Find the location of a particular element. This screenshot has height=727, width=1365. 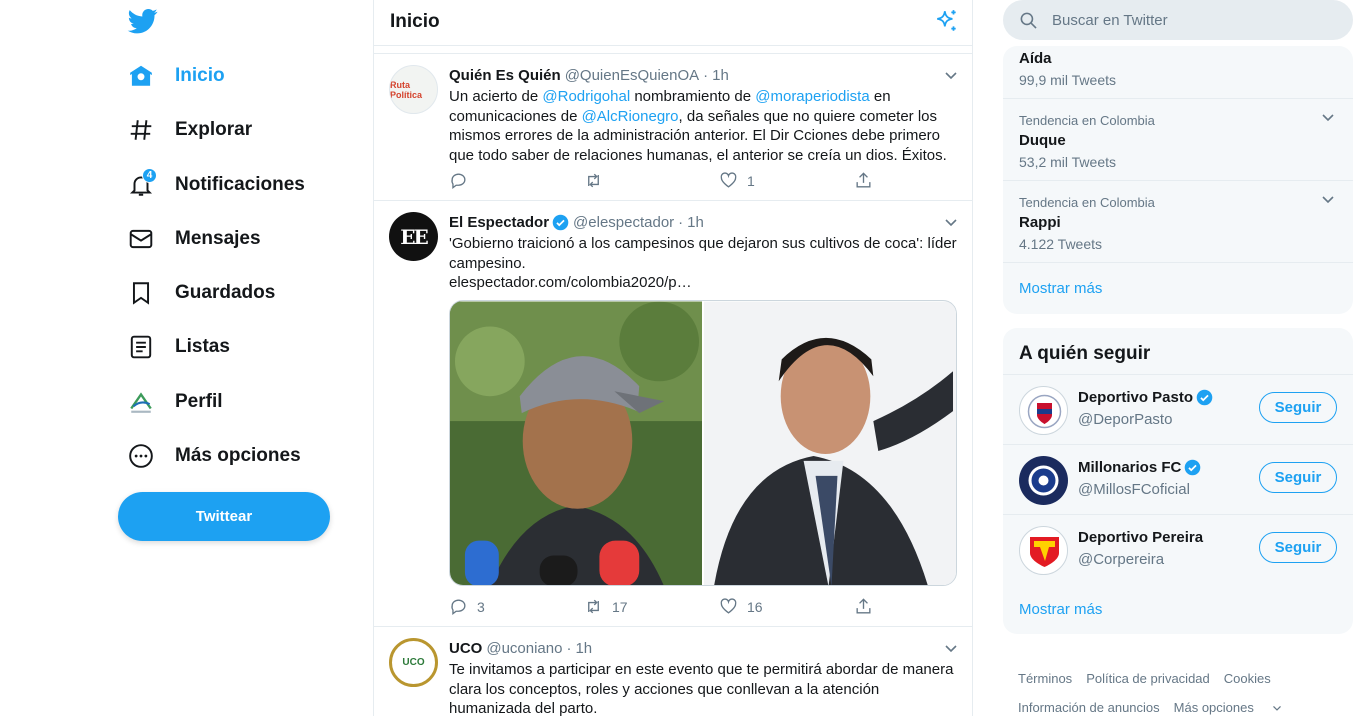

follow-suggestion: Deportivo Pasto @DeporPasto Seguir is located at coordinates (1178, 409).